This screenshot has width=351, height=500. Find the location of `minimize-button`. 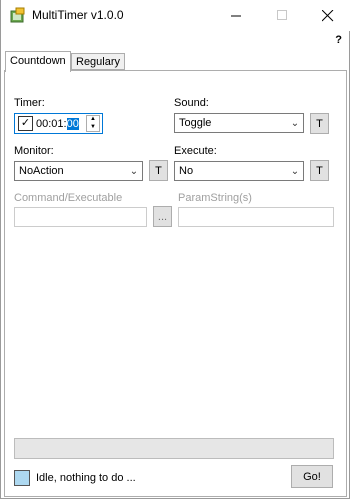

minimize-button is located at coordinates (236, 15).